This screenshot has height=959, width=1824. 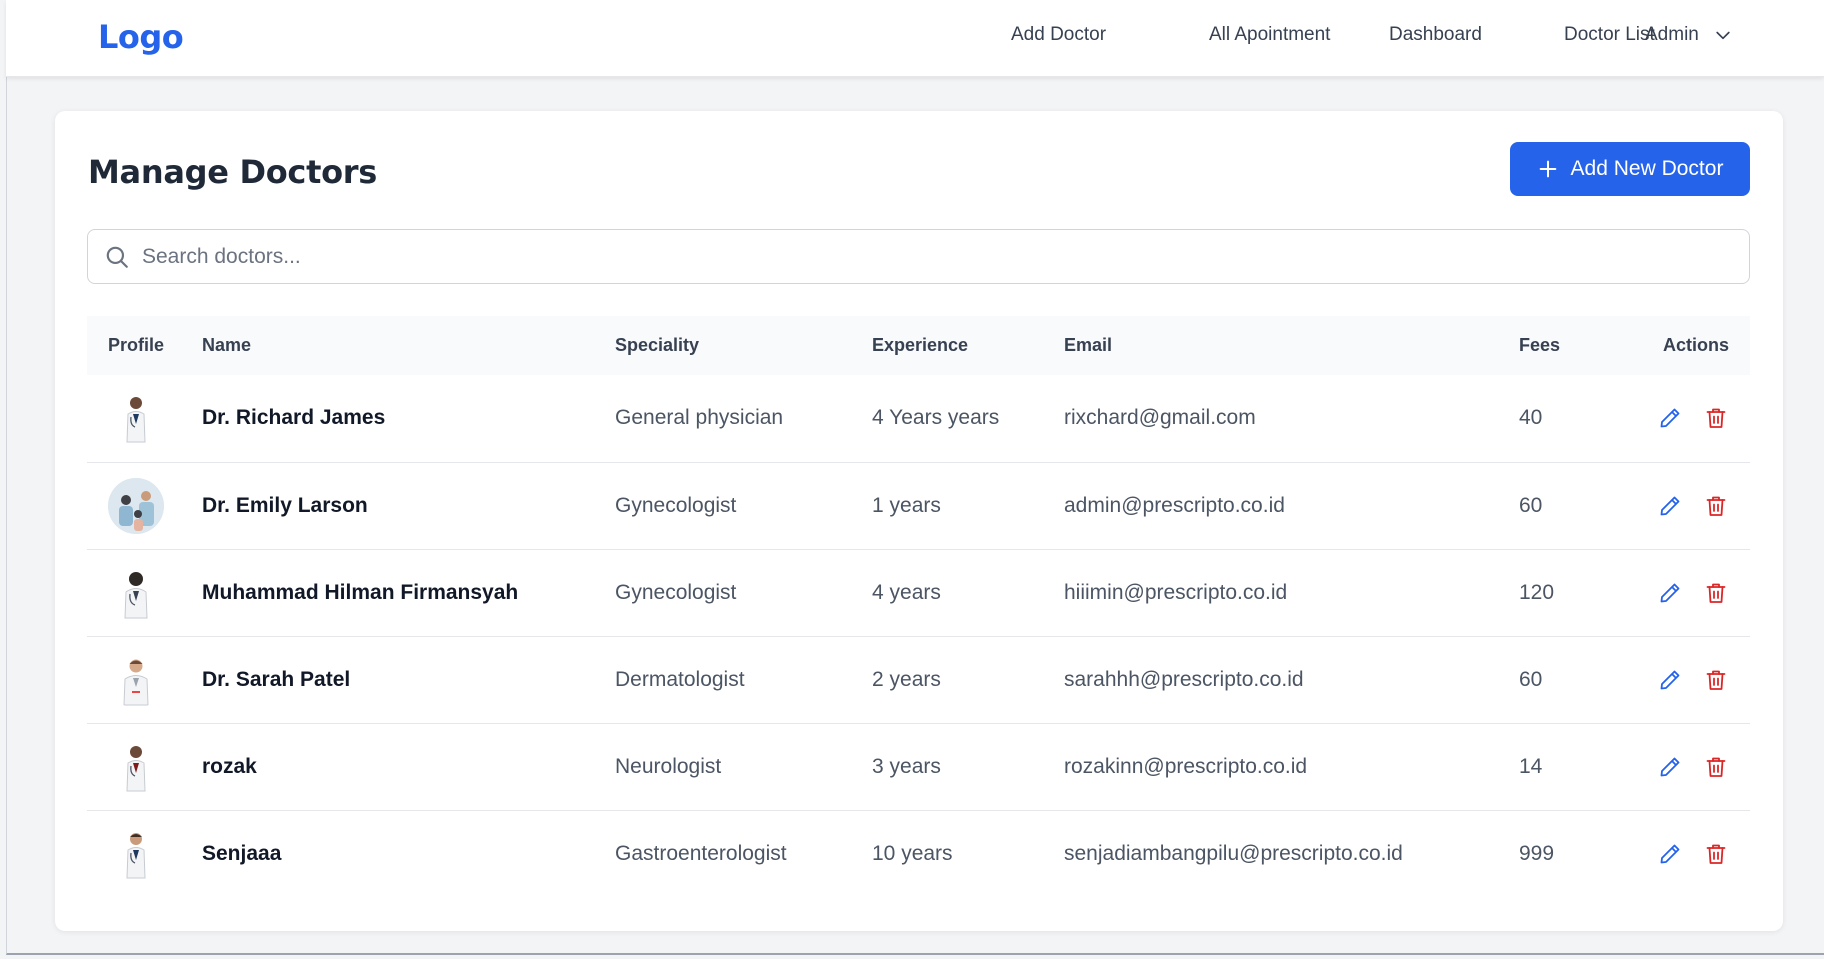 What do you see at coordinates (906, 592) in the screenshot?
I see `doctor-experience: 4 years` at bounding box center [906, 592].